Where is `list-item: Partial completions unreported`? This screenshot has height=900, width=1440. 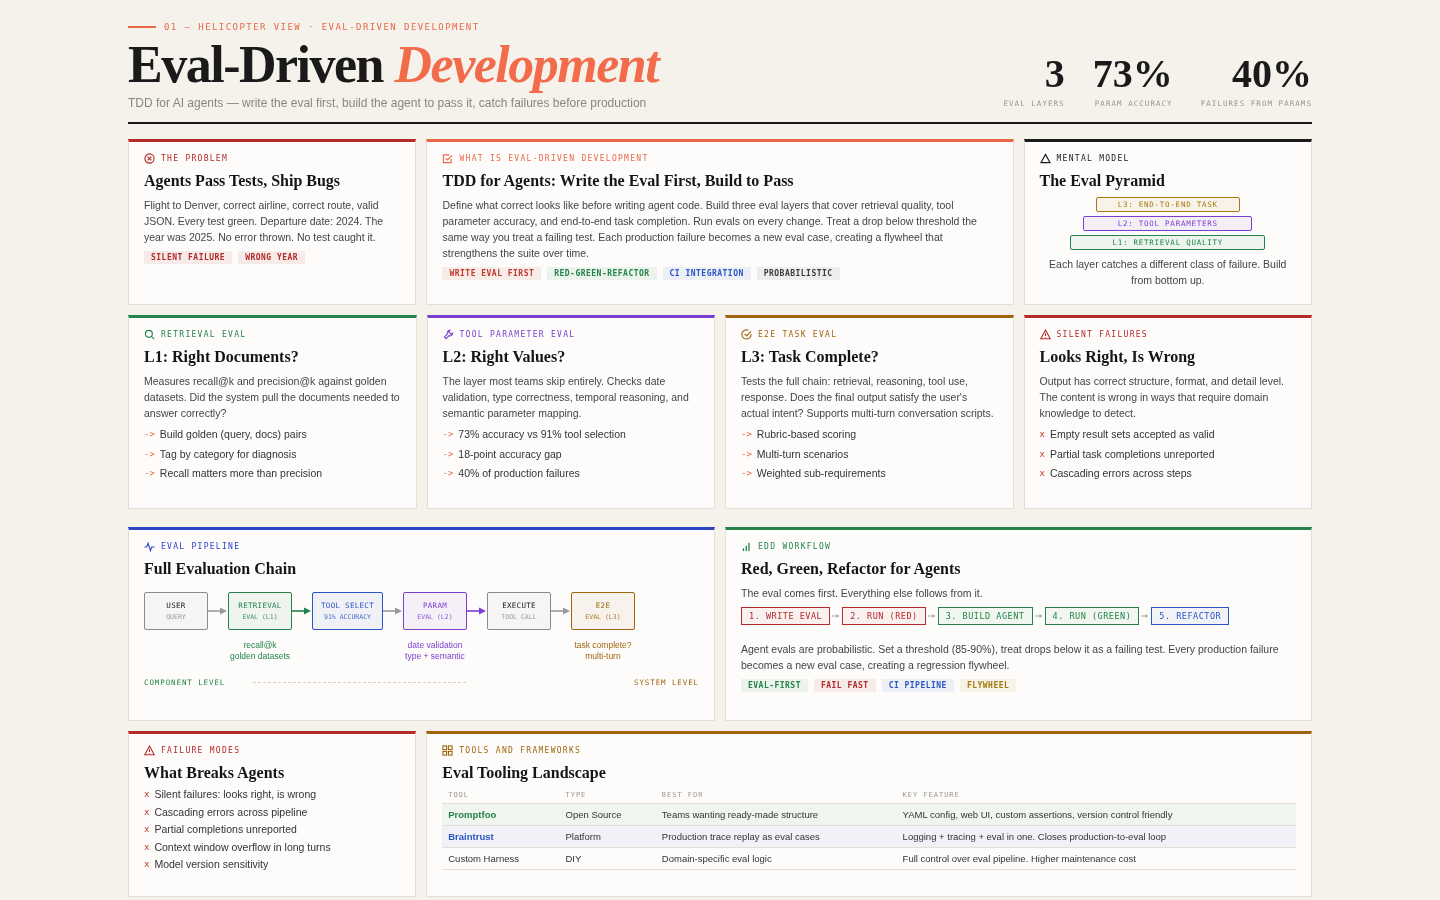 list-item: Partial completions unreported is located at coordinates (225, 829).